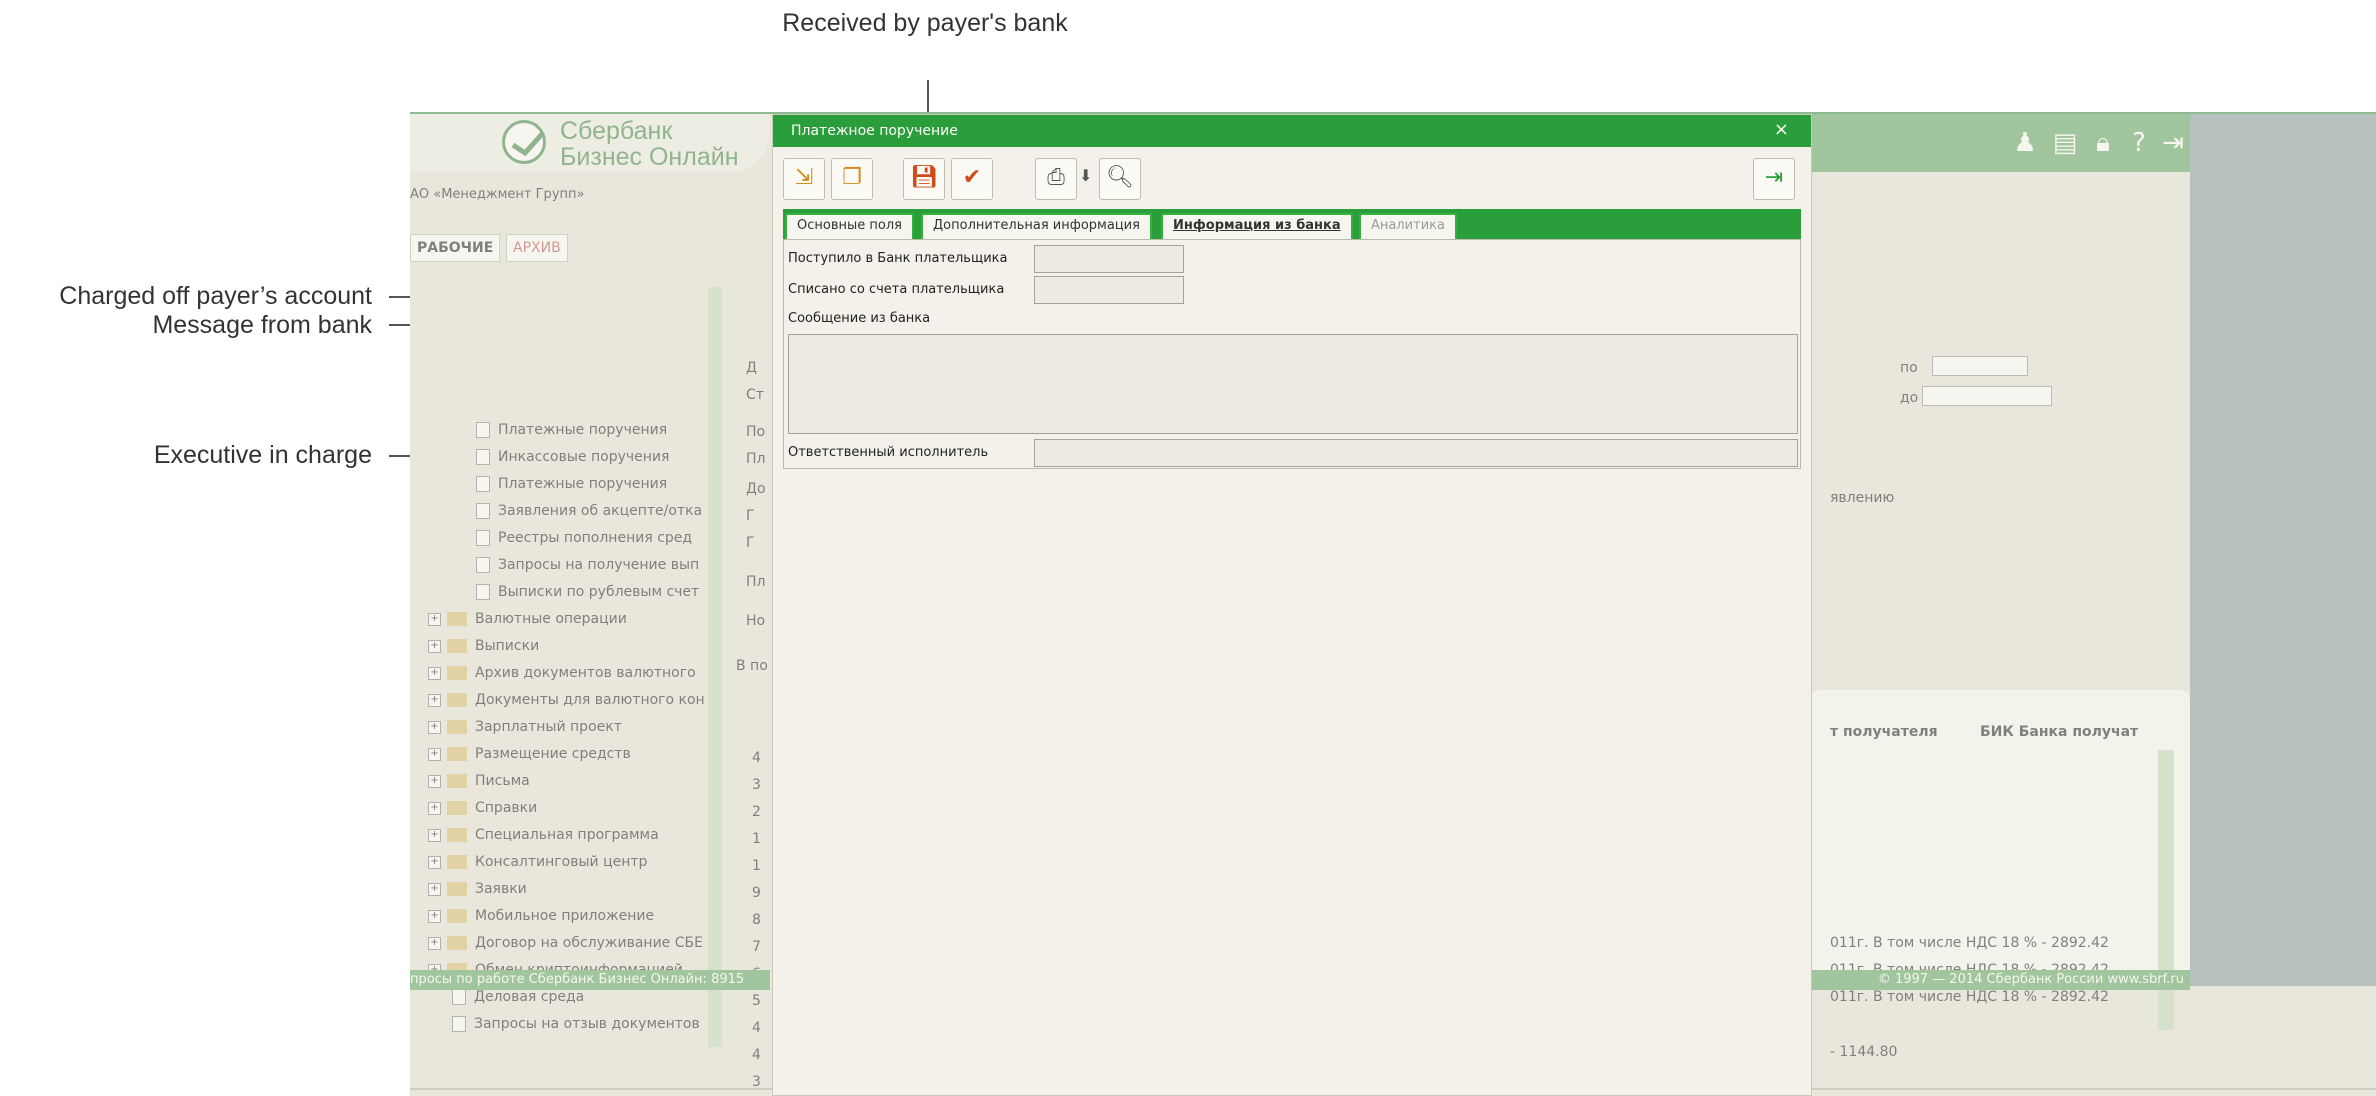 This screenshot has height=1096, width=2376. I want to click on tab-additional-info: Дополнительная информация, so click(1036, 227).